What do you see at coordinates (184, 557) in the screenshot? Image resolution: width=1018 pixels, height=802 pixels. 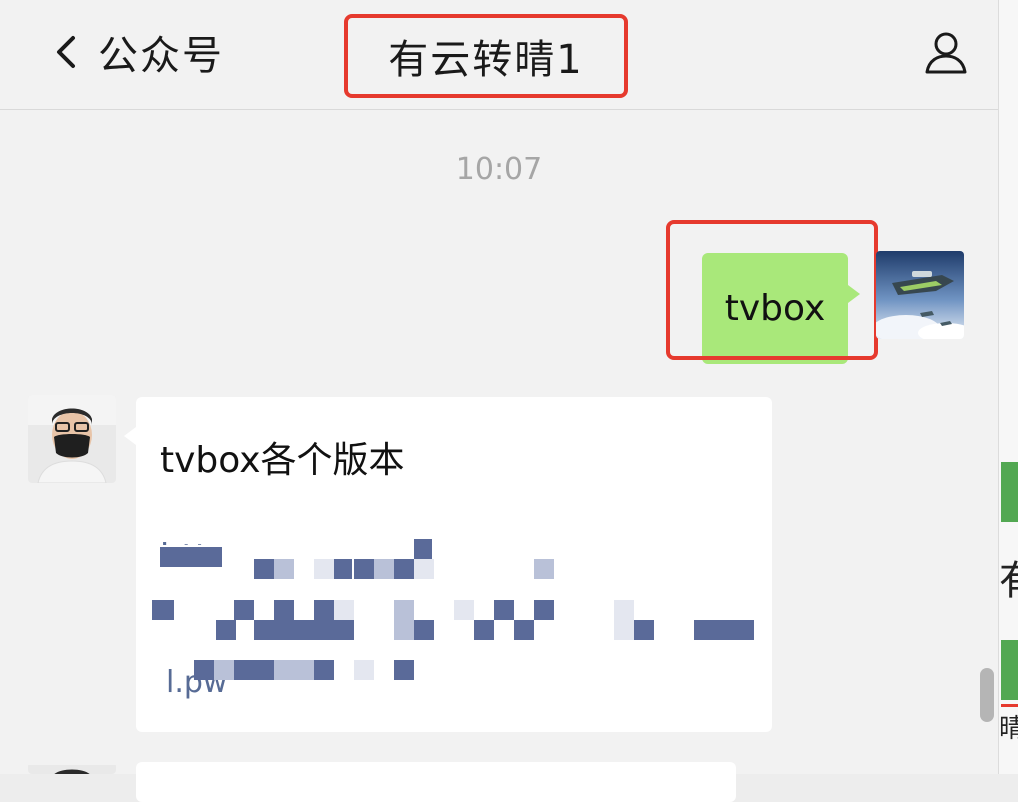 I see `message-link-top: htt` at bounding box center [184, 557].